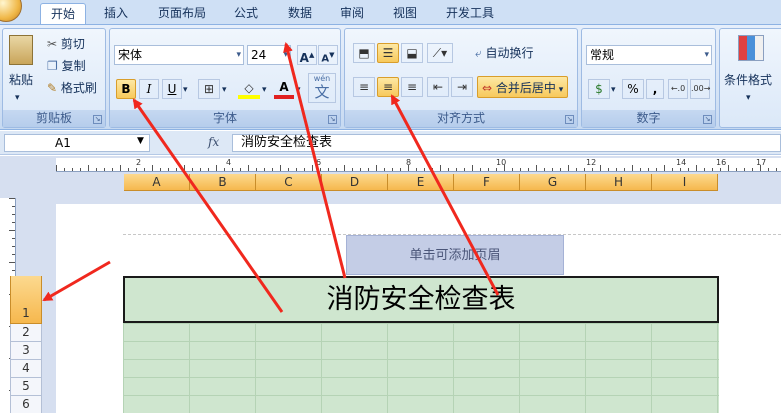  What do you see at coordinates (707, 119) in the screenshot?
I see `number-launcher-icon: ↘` at bounding box center [707, 119].